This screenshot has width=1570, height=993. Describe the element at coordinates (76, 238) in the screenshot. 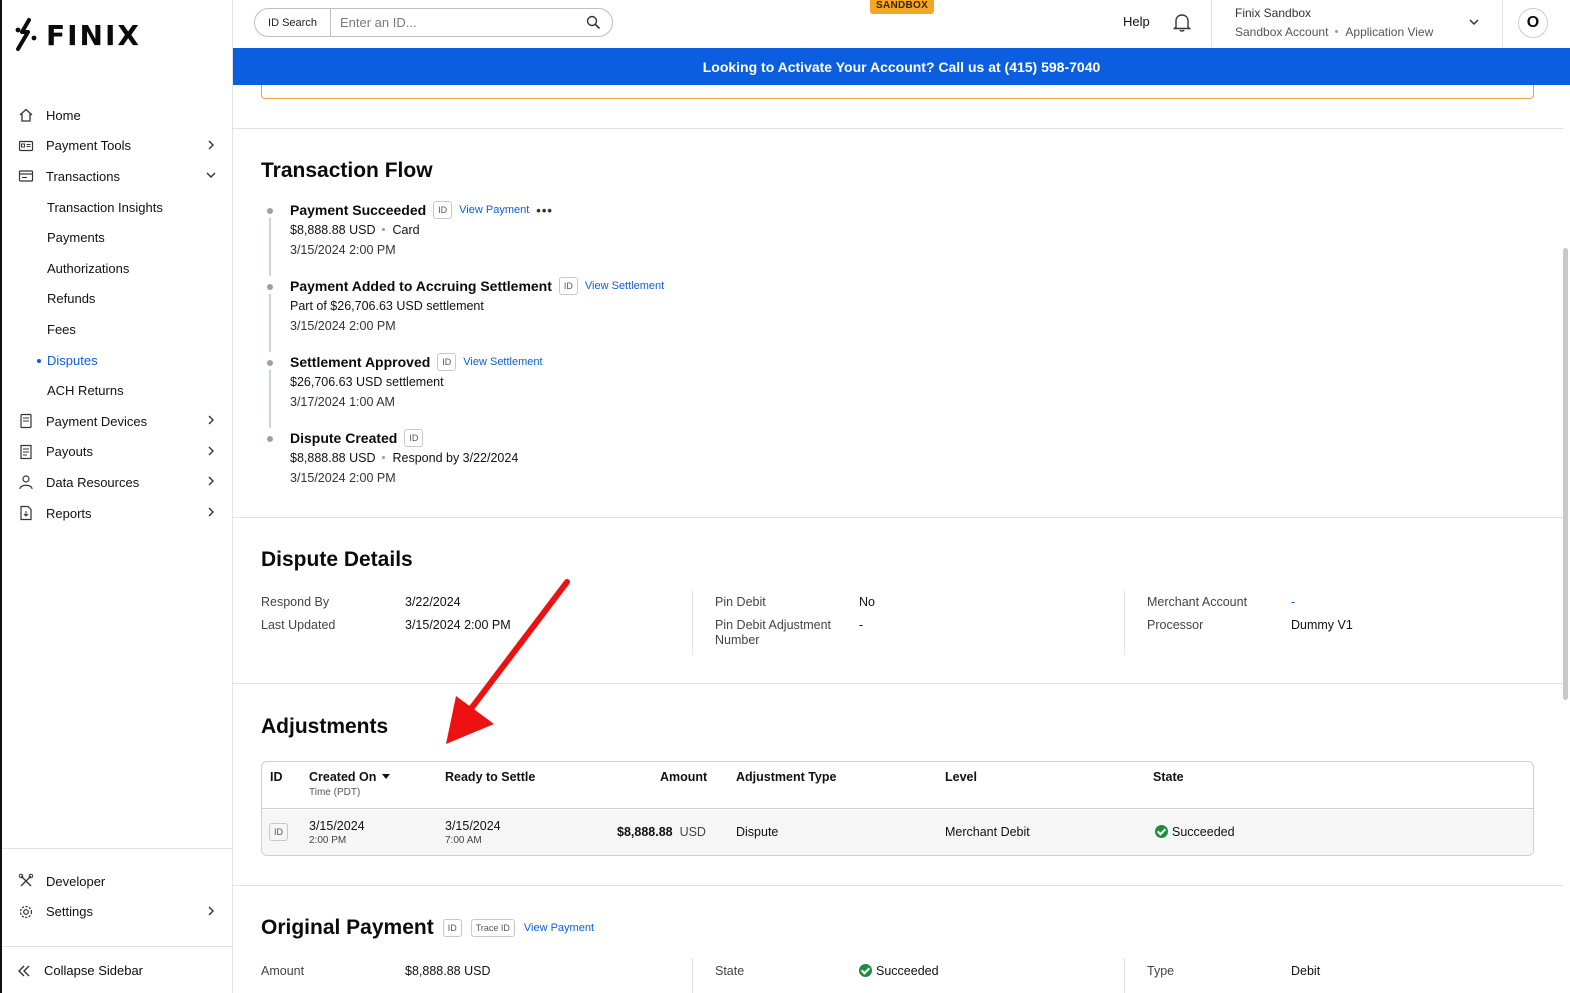

I see `sidebar-item-label: Payments` at that location.